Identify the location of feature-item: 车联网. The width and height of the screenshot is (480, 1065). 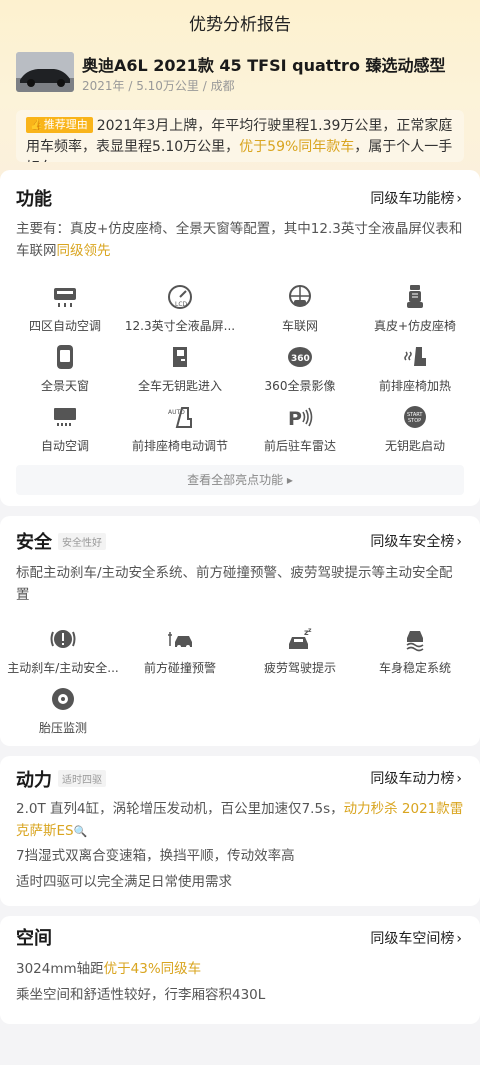
(300, 309).